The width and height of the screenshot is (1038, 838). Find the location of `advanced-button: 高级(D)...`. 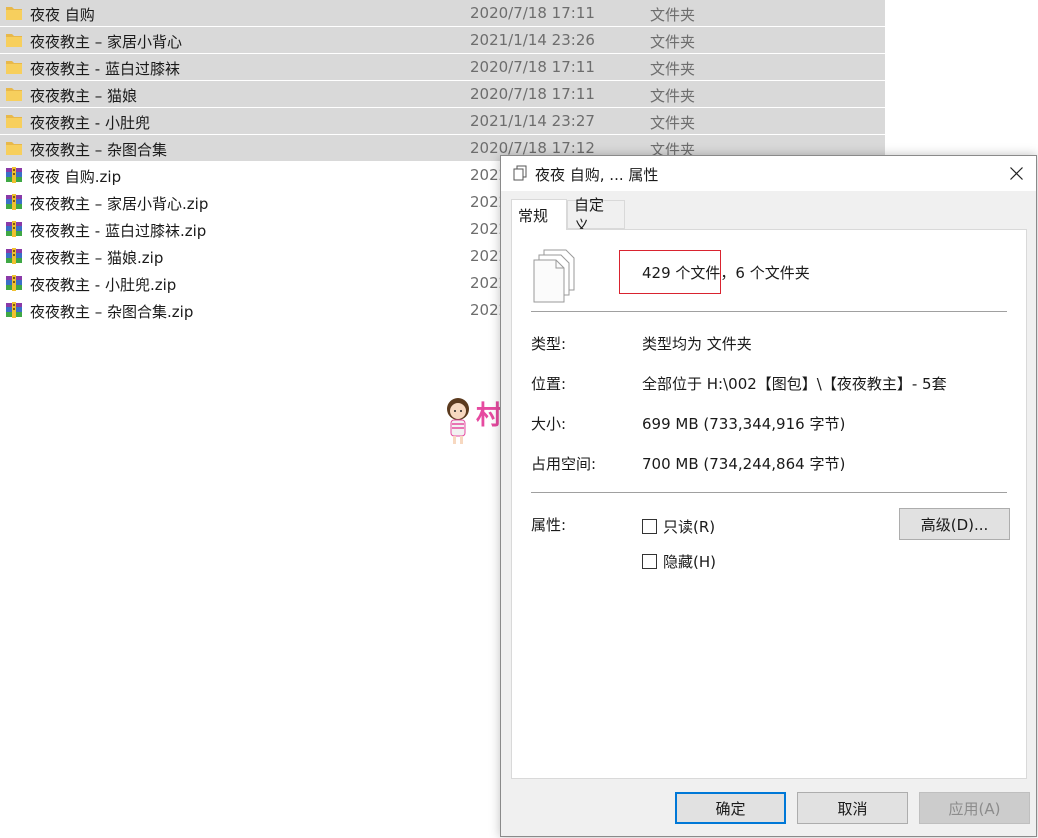

advanced-button: 高级(D)... is located at coordinates (954, 524).